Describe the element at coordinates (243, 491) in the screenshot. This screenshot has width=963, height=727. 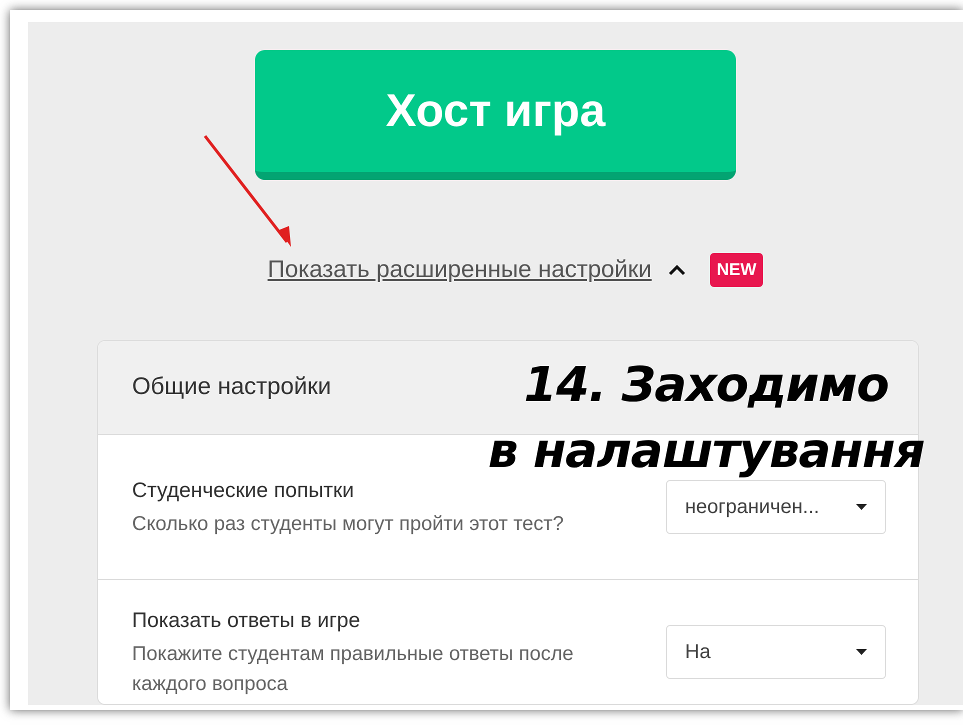
I see `setting-title: Студенческие попытки` at that location.